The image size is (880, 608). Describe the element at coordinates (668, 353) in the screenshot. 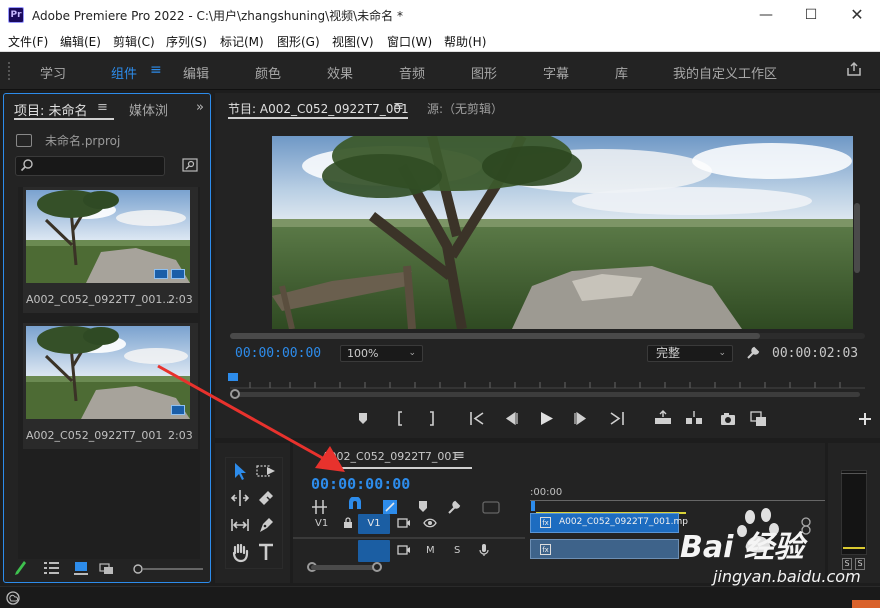

I see `playback-quality-value: 完整` at that location.